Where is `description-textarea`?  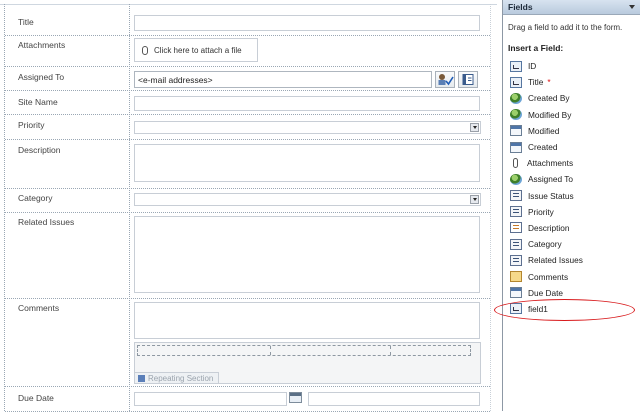
description-textarea is located at coordinates (307, 163).